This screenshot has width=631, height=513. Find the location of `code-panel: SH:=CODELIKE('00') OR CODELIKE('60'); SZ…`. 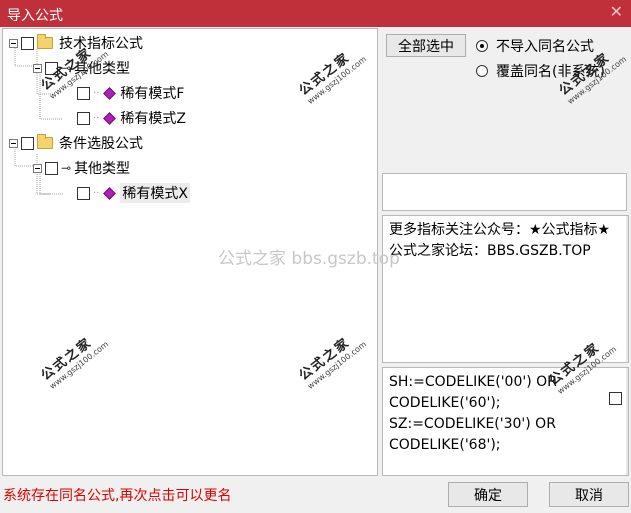

code-panel: SH:=CODELIKE('00') OR CODELIKE('60'); SZ… is located at coordinates (505, 421).